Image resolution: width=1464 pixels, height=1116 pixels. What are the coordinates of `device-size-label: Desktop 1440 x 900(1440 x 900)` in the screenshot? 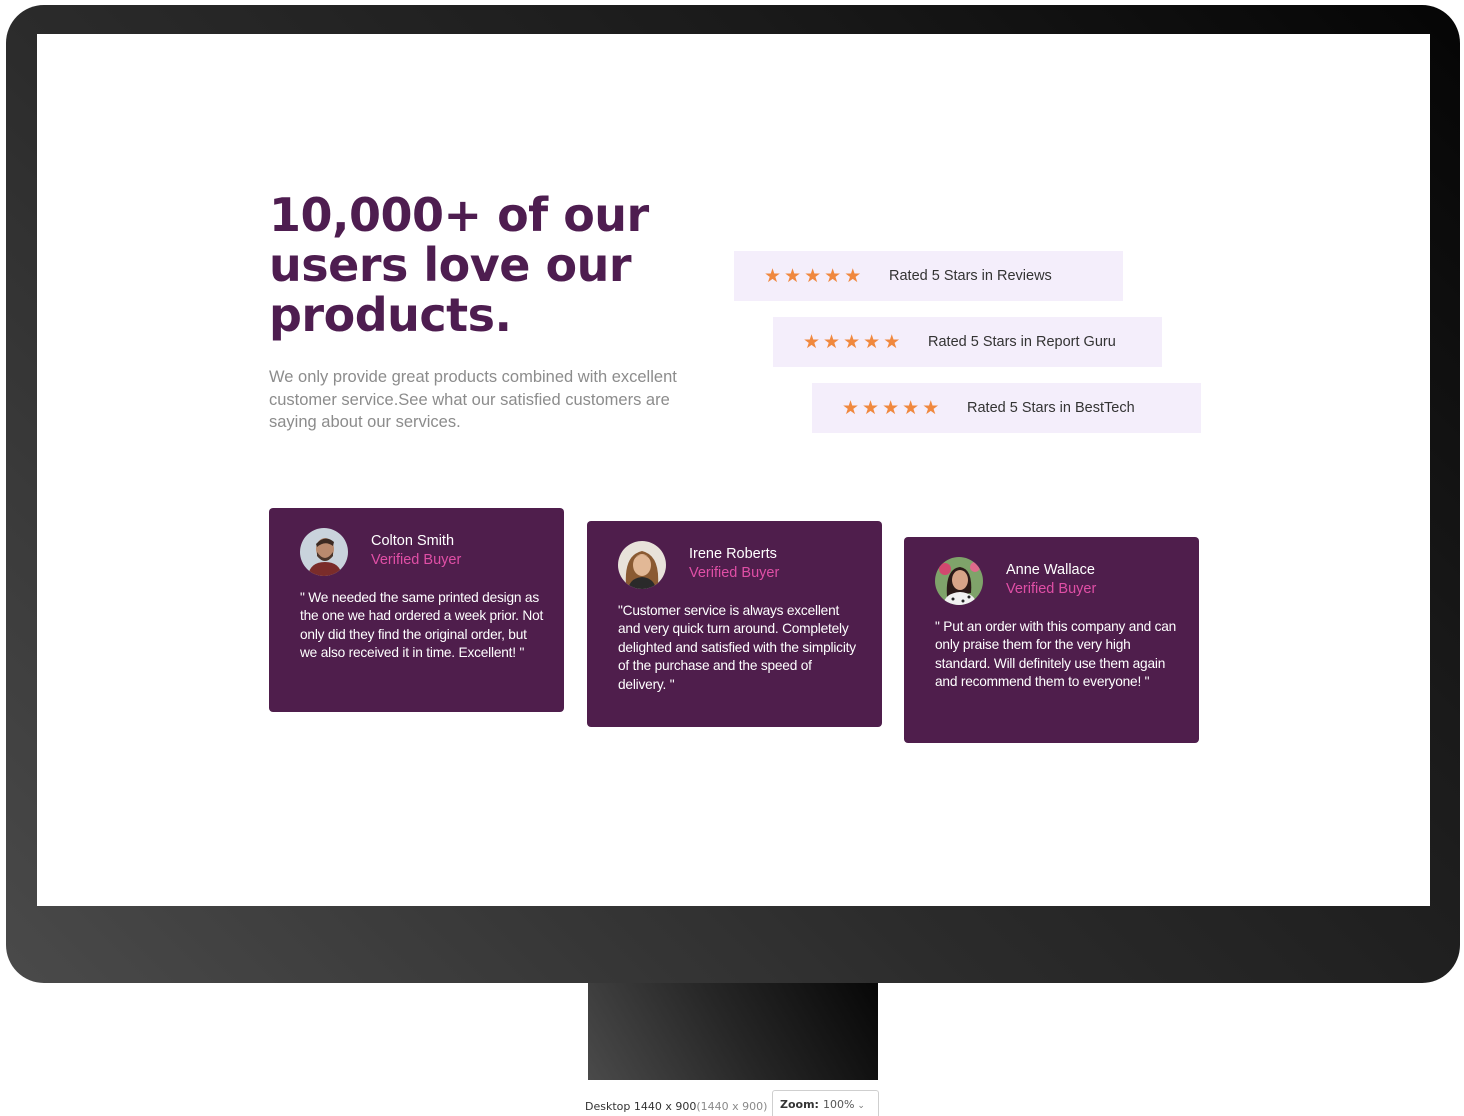 It's located at (676, 1106).